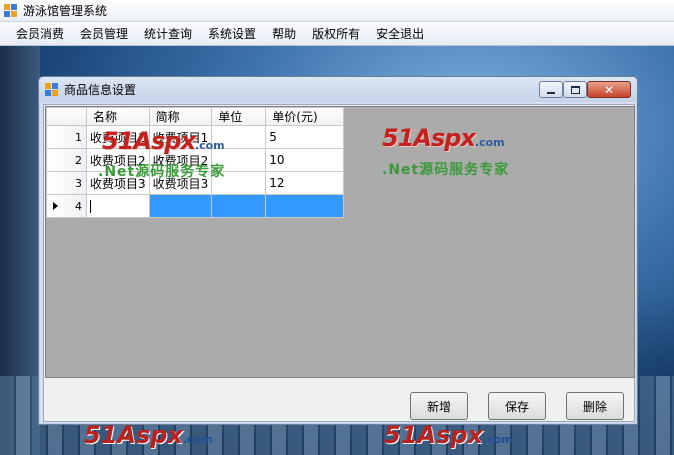 Image resolution: width=674 pixels, height=455 pixels. Describe the element at coordinates (90, 206) in the screenshot. I see `text-caret` at that location.